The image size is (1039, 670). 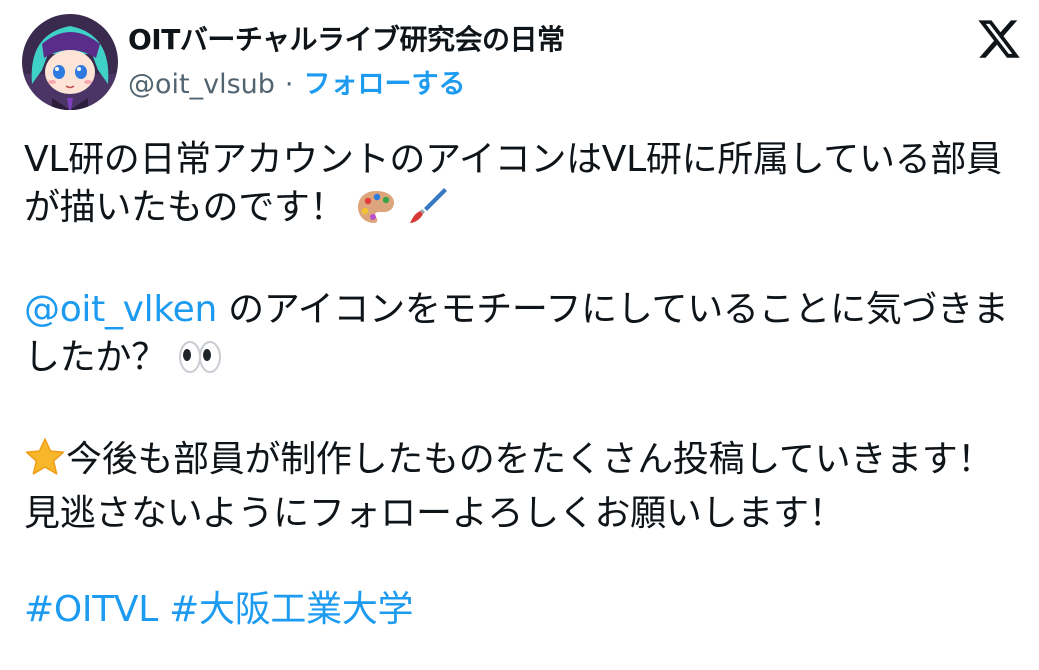 What do you see at coordinates (201, 85) in the screenshot?
I see `user-handle: @oit_vlsub` at bounding box center [201, 85].